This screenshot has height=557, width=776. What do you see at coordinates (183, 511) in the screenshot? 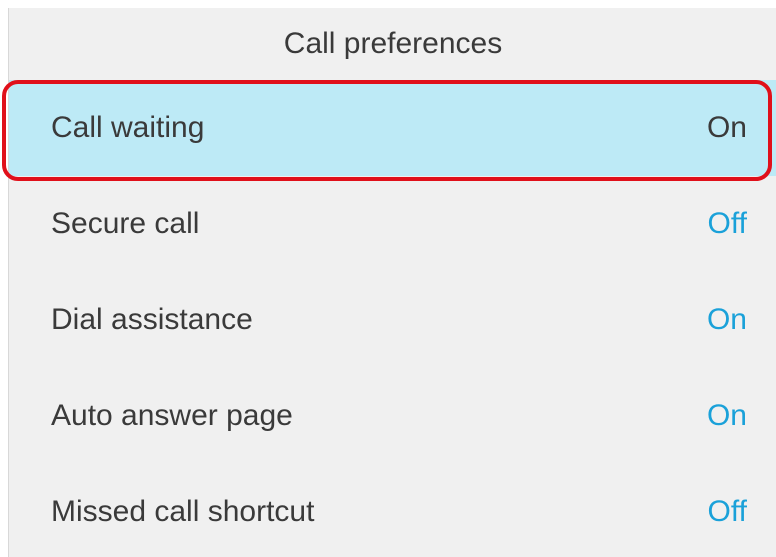
I see `missed-call-shortcut-label: Missed call shortcut` at bounding box center [183, 511].